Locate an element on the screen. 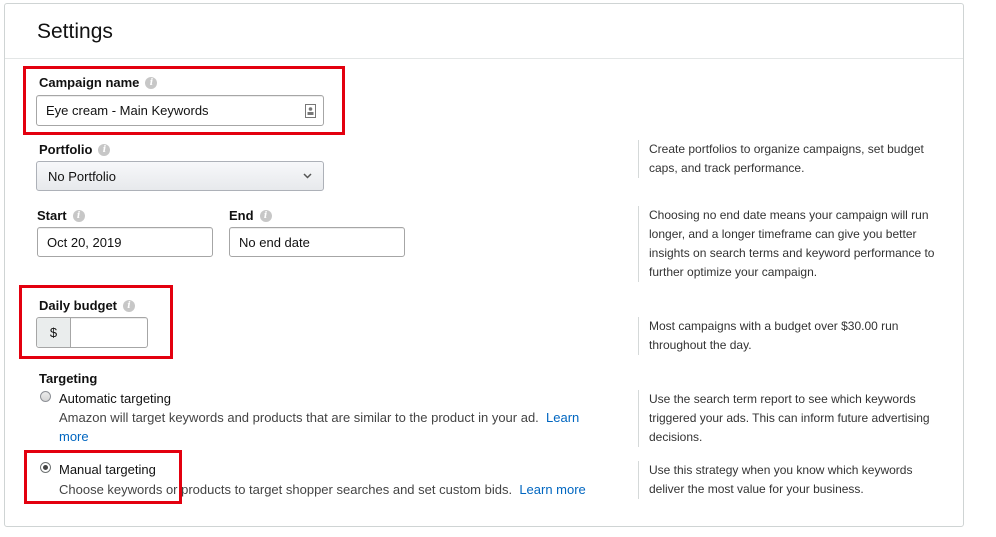 The height and width of the screenshot is (537, 996). daily-budget-input: $ is located at coordinates (92, 332).